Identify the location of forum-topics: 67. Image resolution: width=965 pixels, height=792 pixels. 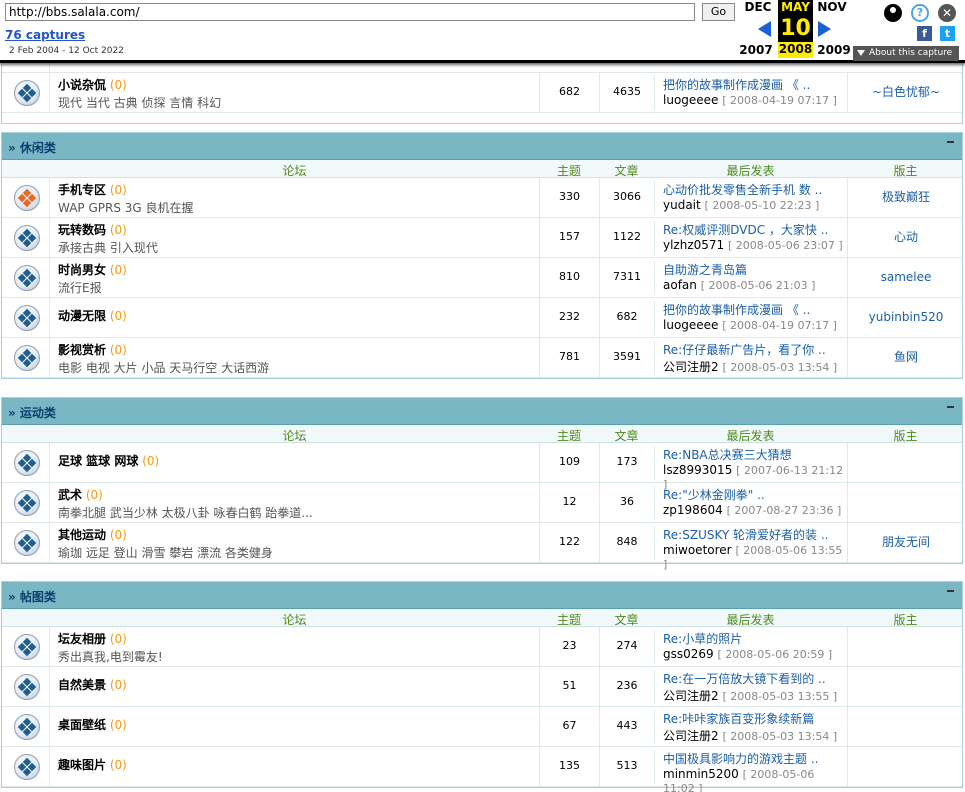
(569, 726).